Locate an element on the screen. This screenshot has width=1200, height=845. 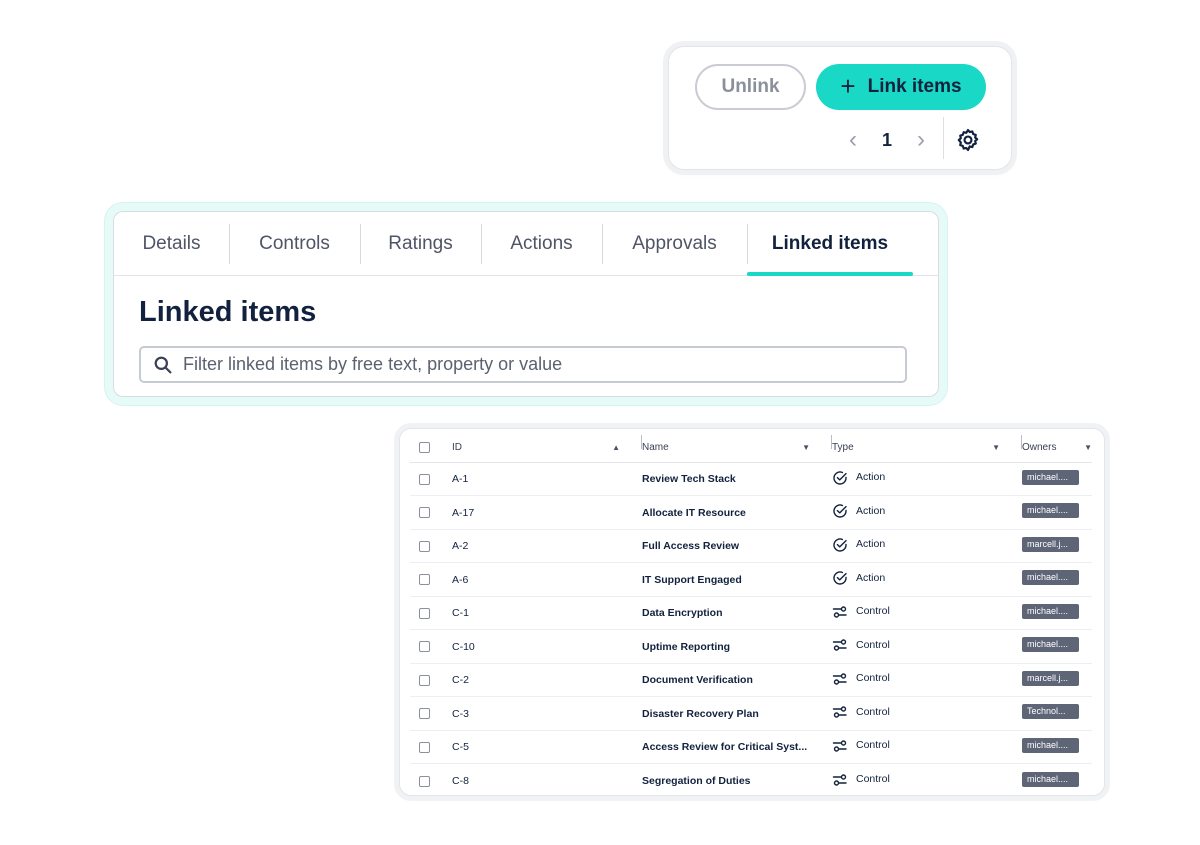
toolbar-card: Unlink + Link items ‹ 1 › is located at coordinates (840, 108).